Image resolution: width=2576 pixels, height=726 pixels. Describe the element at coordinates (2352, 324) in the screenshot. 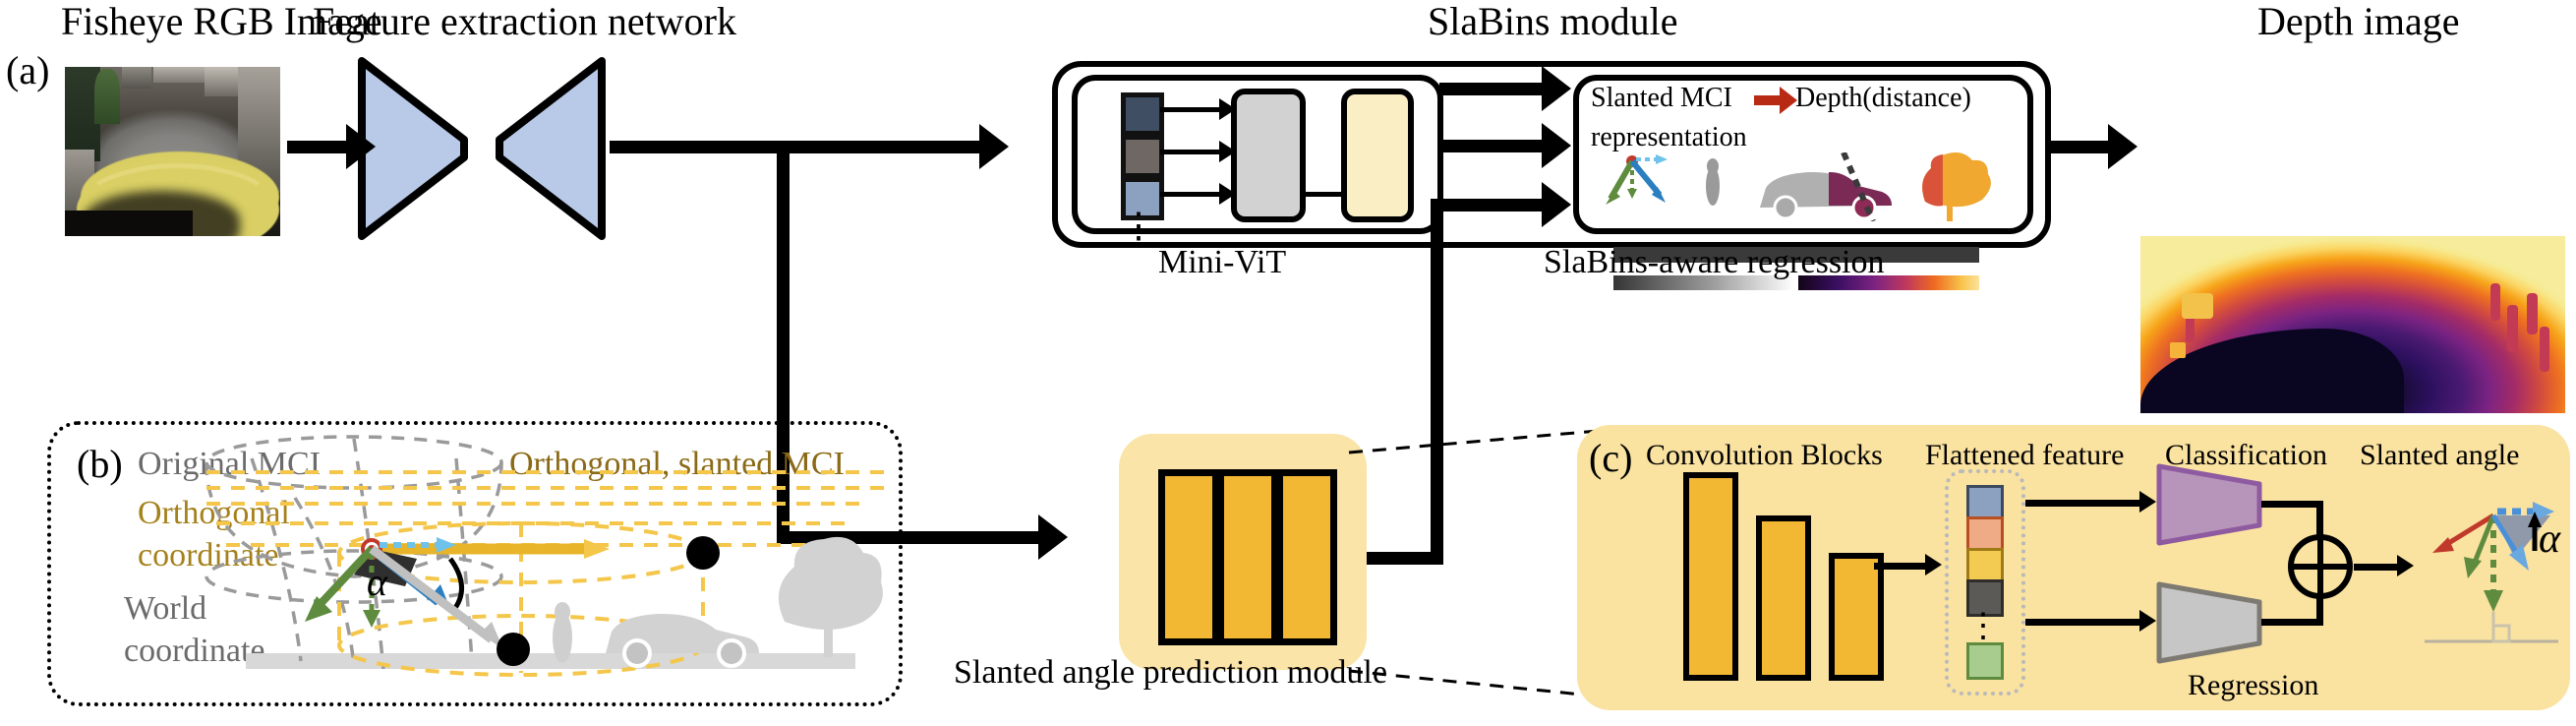

I see `depth-image` at that location.